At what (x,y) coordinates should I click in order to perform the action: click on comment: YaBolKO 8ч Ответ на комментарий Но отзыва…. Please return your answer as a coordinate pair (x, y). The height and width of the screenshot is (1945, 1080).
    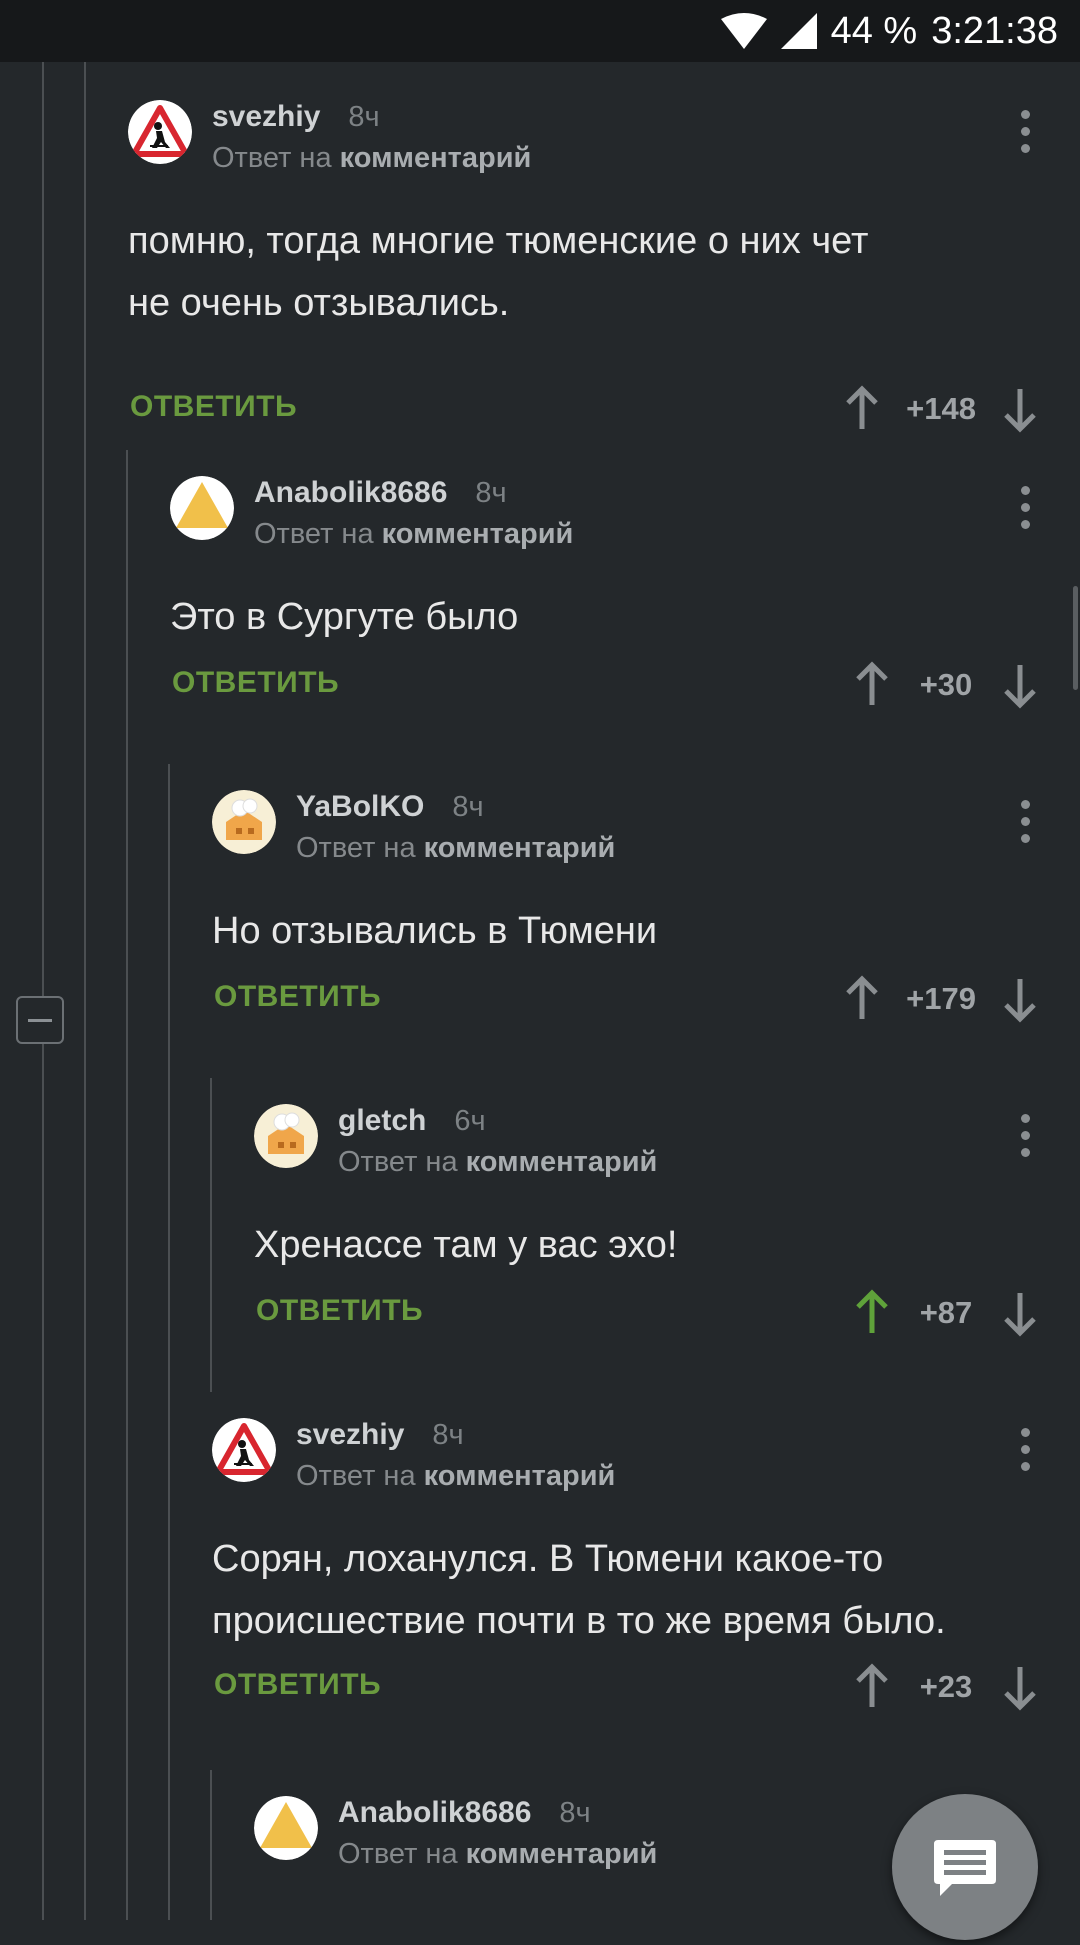
    Looking at the image, I should click on (626, 925).